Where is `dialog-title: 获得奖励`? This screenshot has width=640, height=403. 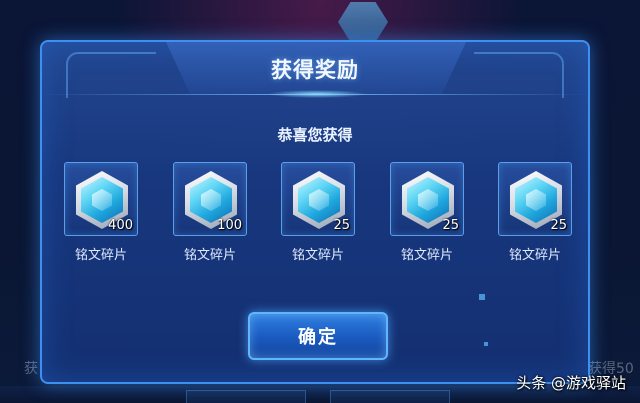
dialog-title: 获得奖励 is located at coordinates (315, 70).